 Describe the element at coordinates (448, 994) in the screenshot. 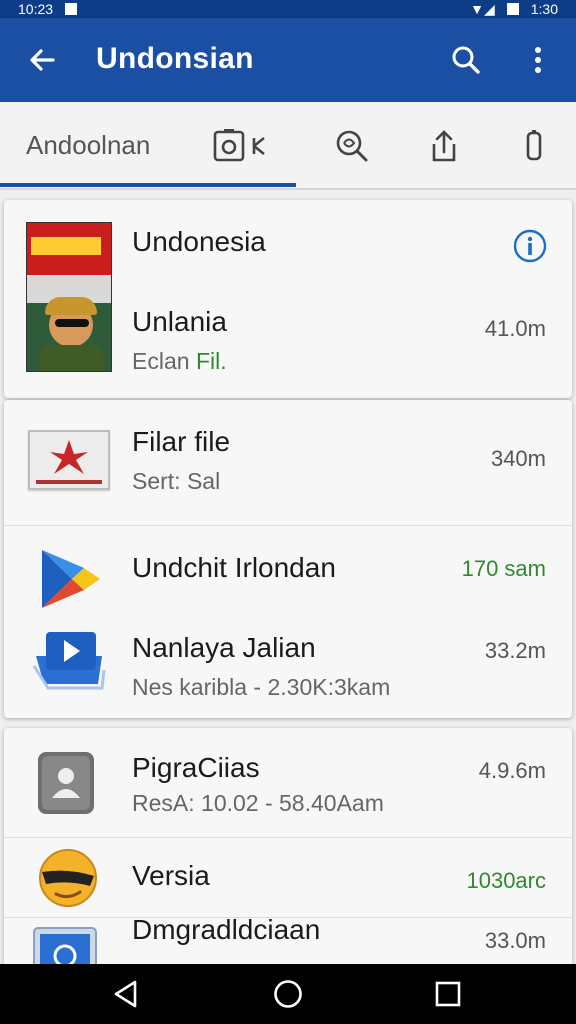

I see `nav-recents-icon` at that location.